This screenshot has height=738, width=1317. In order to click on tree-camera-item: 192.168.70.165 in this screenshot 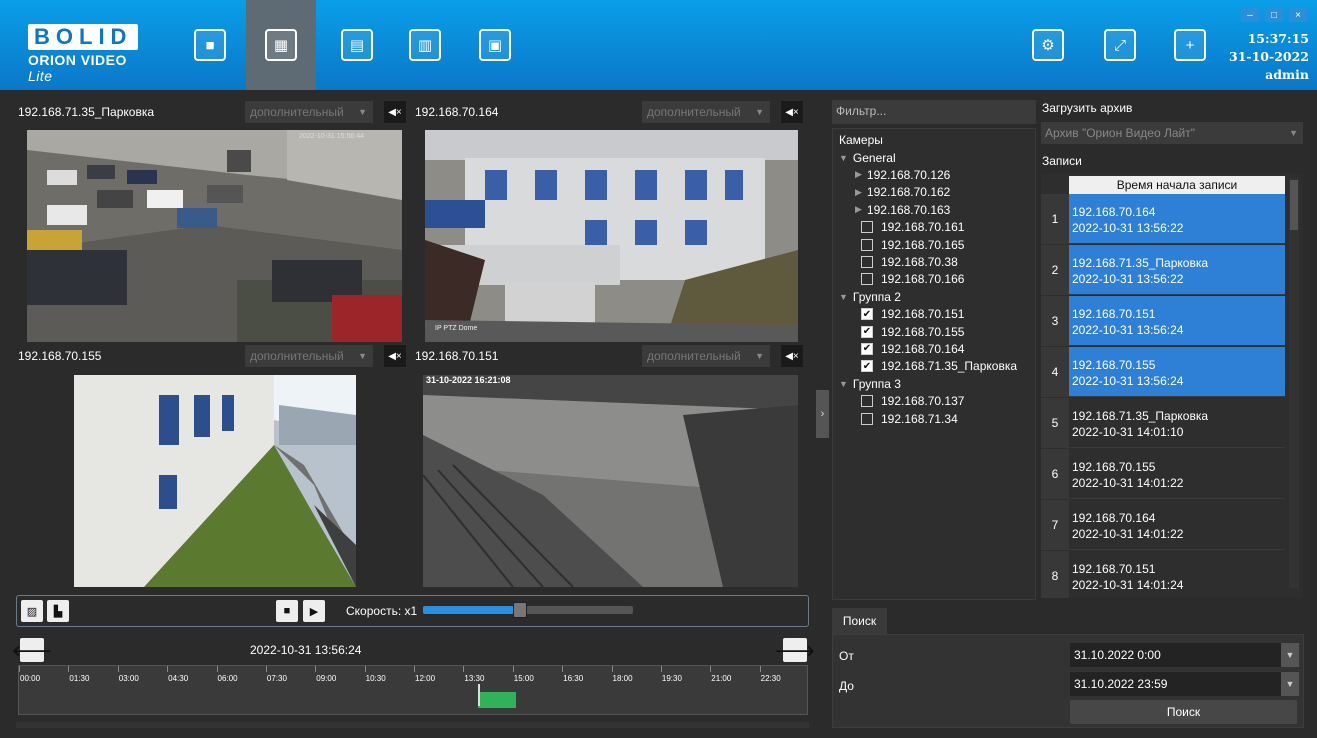, I will do `click(912, 244)`.